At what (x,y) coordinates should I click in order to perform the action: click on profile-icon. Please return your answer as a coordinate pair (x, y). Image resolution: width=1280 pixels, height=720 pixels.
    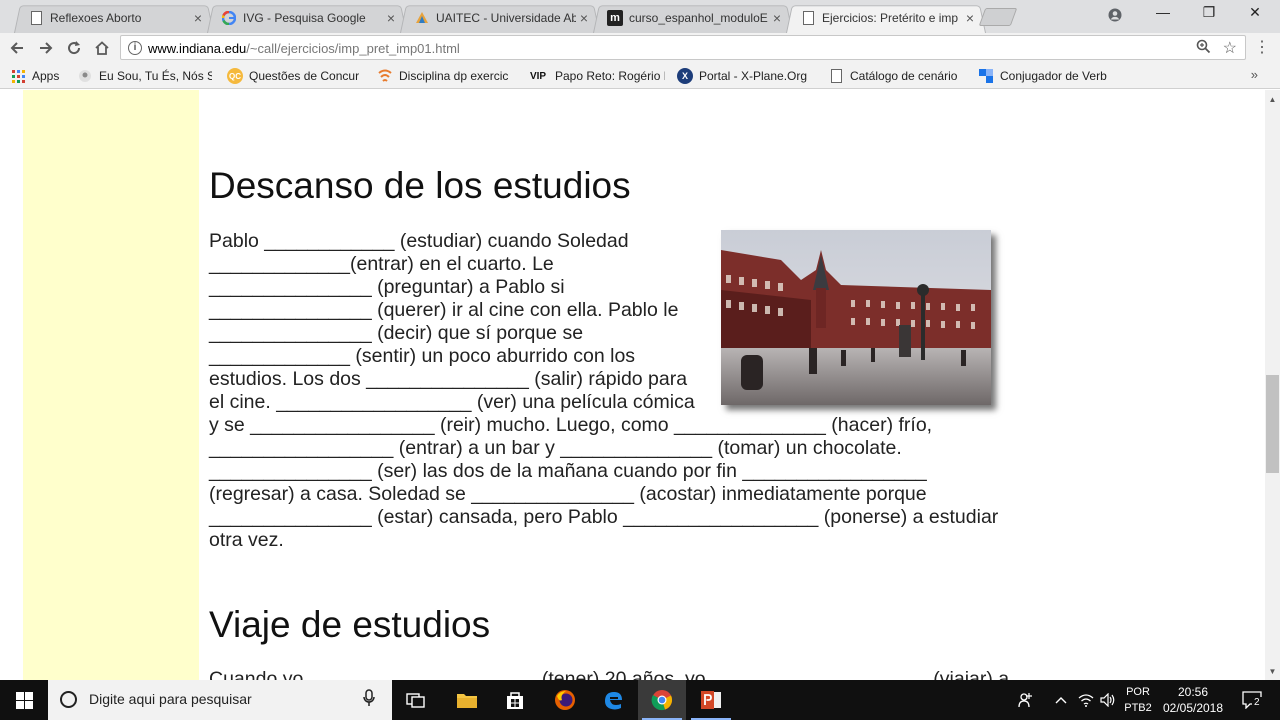
    Looking at the image, I should click on (1115, 15).